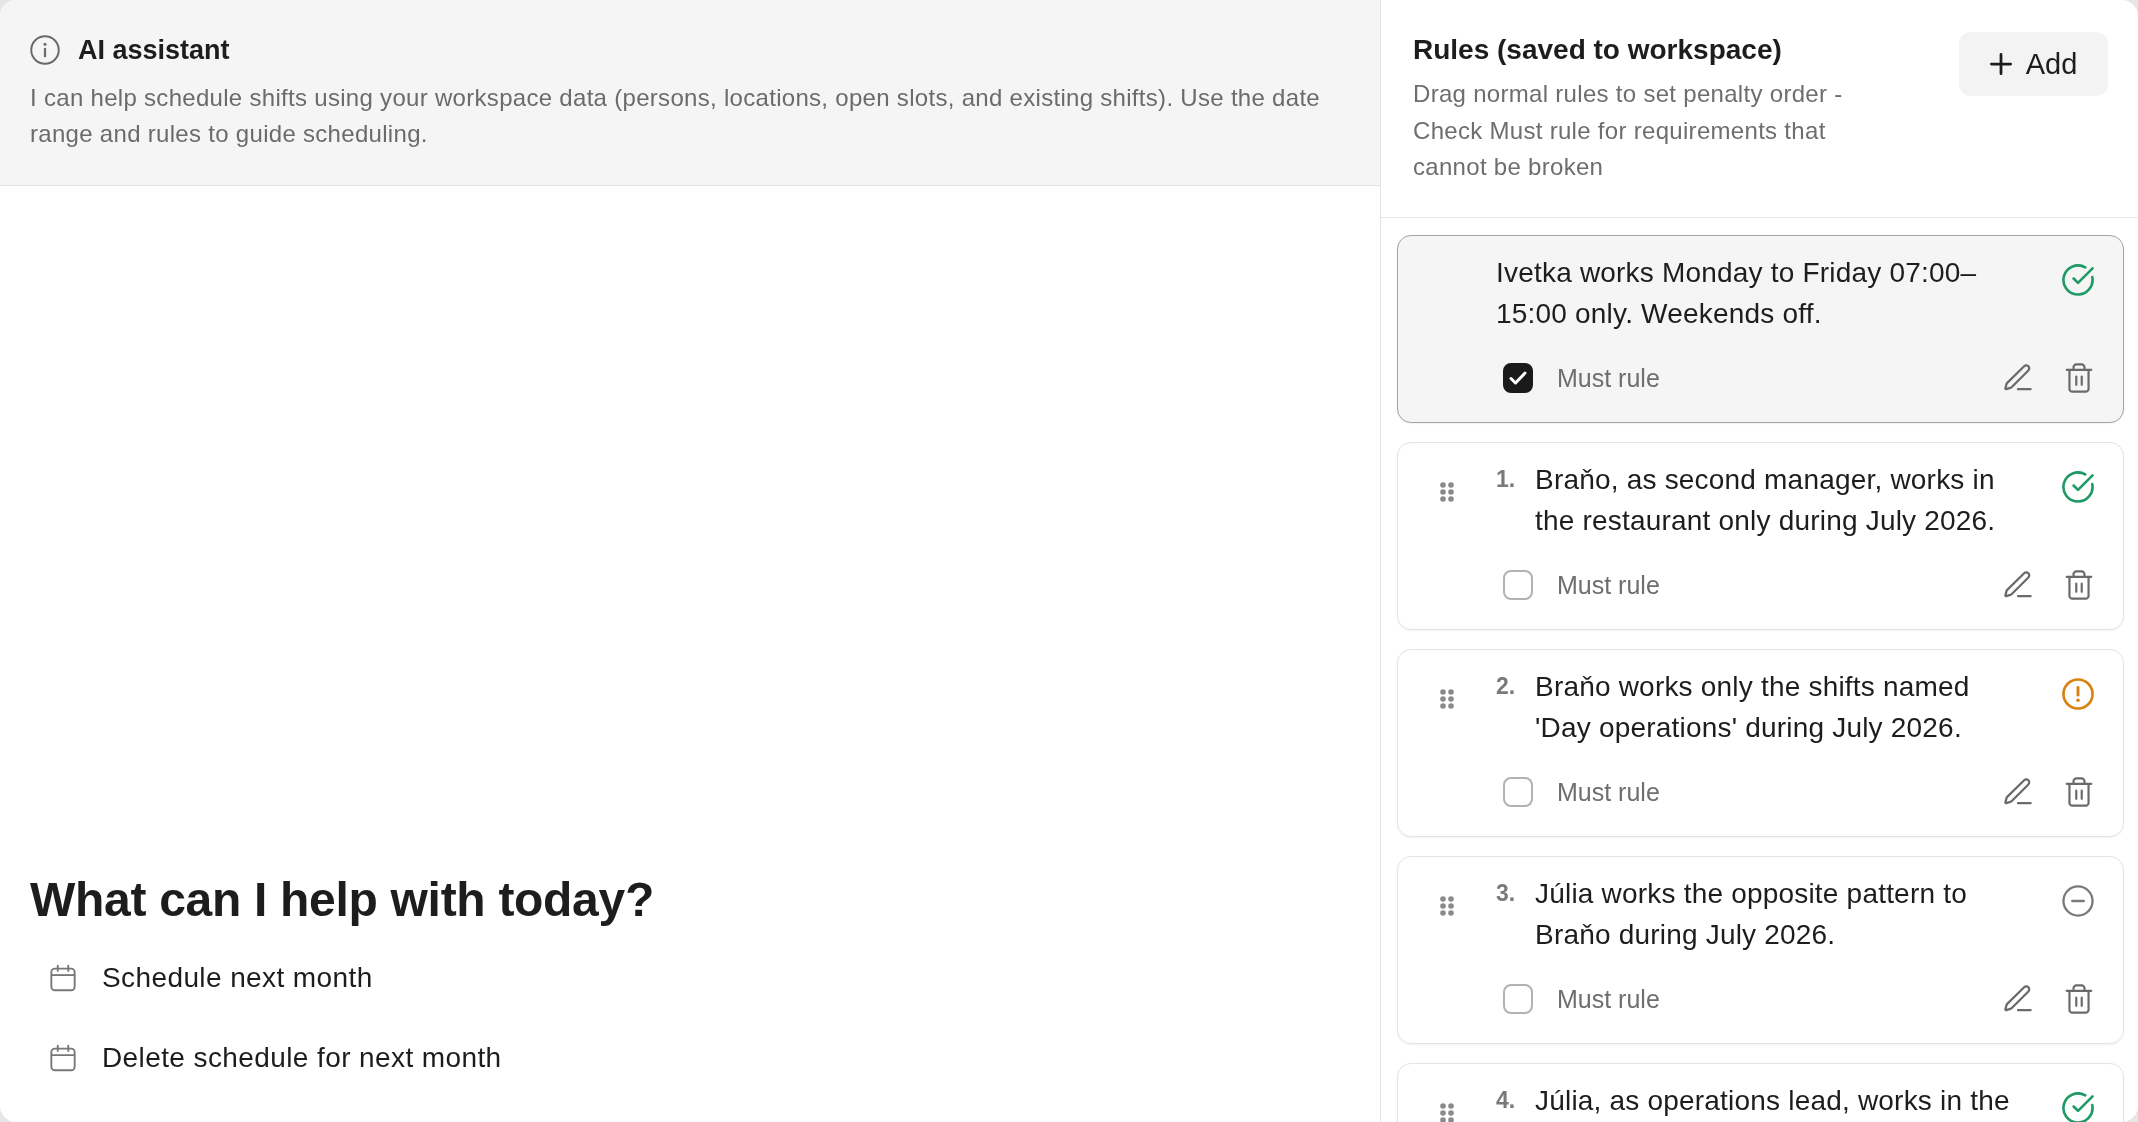 The image size is (2138, 1122). What do you see at coordinates (45, 50) in the screenshot?
I see `info-icon` at bounding box center [45, 50].